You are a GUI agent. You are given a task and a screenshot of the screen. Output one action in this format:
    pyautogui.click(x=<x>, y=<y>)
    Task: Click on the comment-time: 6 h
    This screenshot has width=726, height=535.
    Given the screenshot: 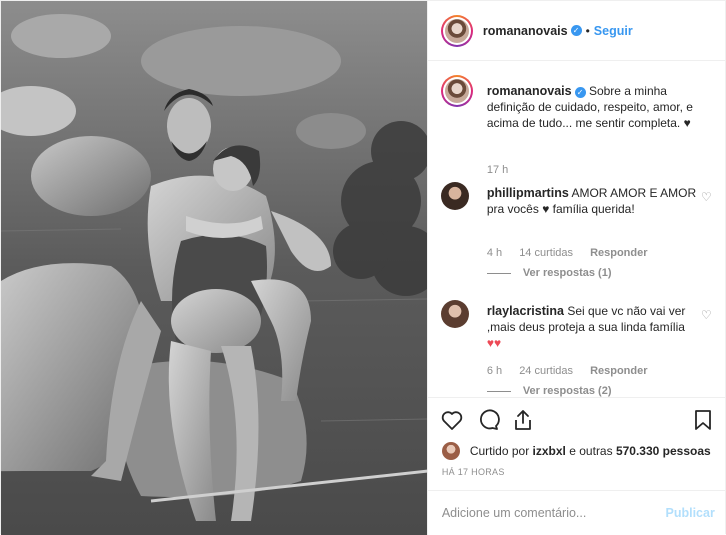 What is the action you would take?
    pyautogui.click(x=494, y=371)
    